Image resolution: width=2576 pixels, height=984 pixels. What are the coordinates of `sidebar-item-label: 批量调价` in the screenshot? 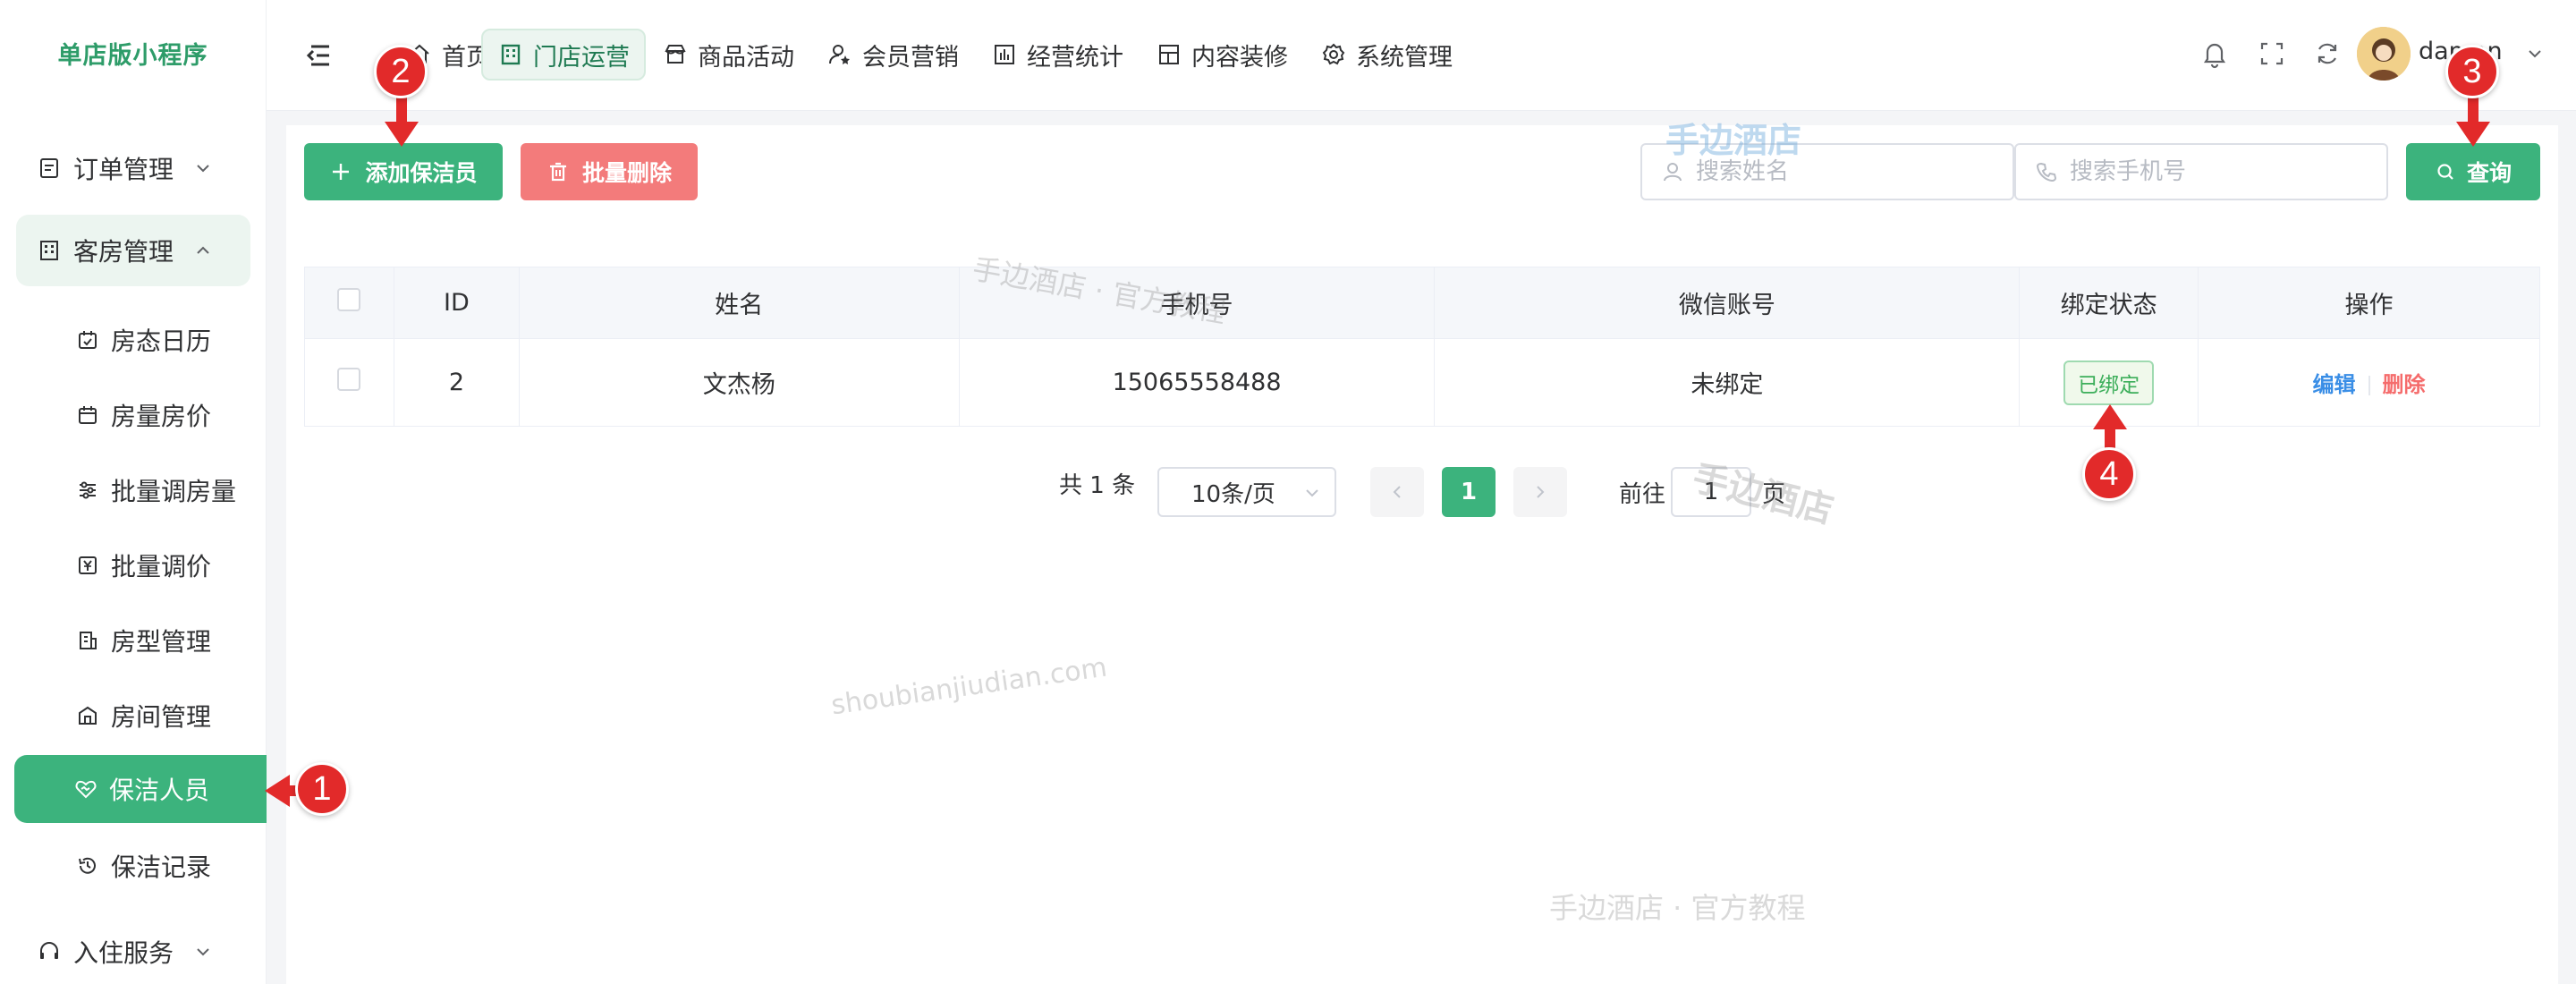 It's located at (161, 566).